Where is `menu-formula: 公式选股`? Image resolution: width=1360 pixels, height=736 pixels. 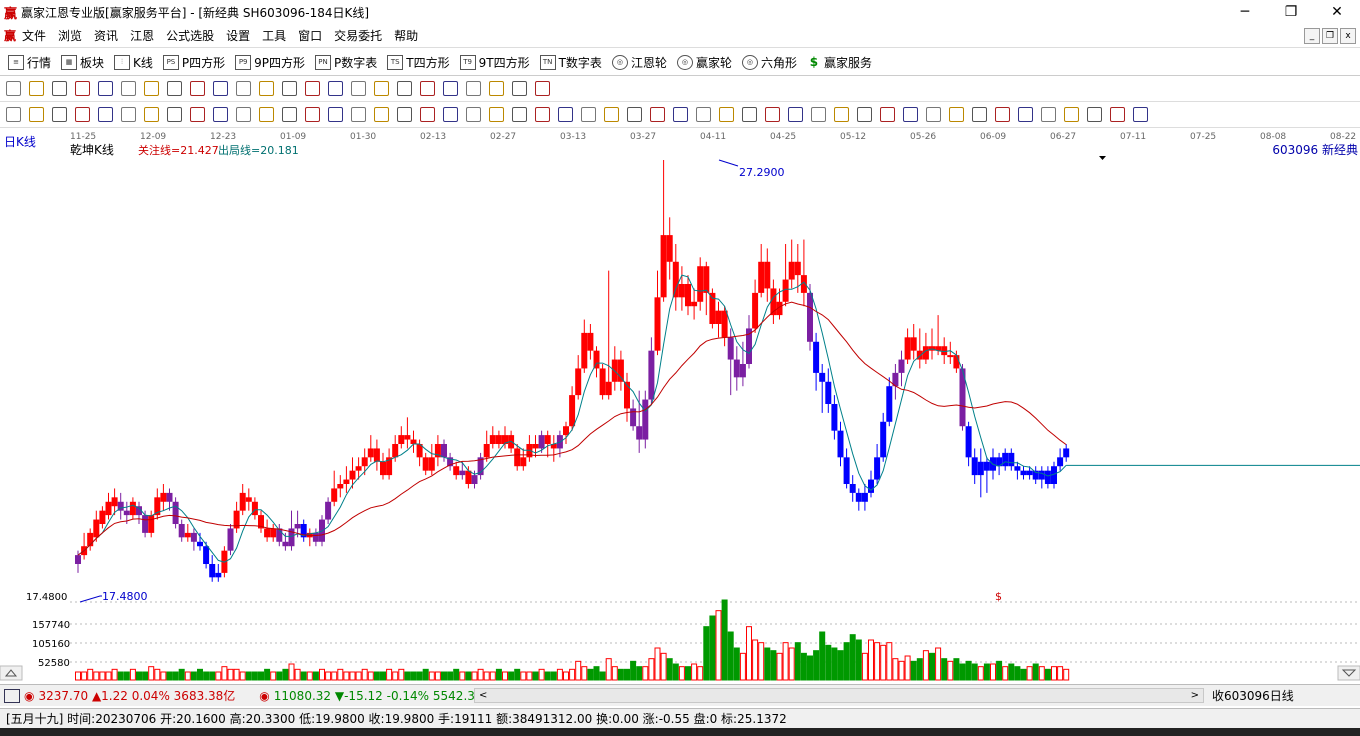
menu-formula: 公式选股 is located at coordinates (190, 35).